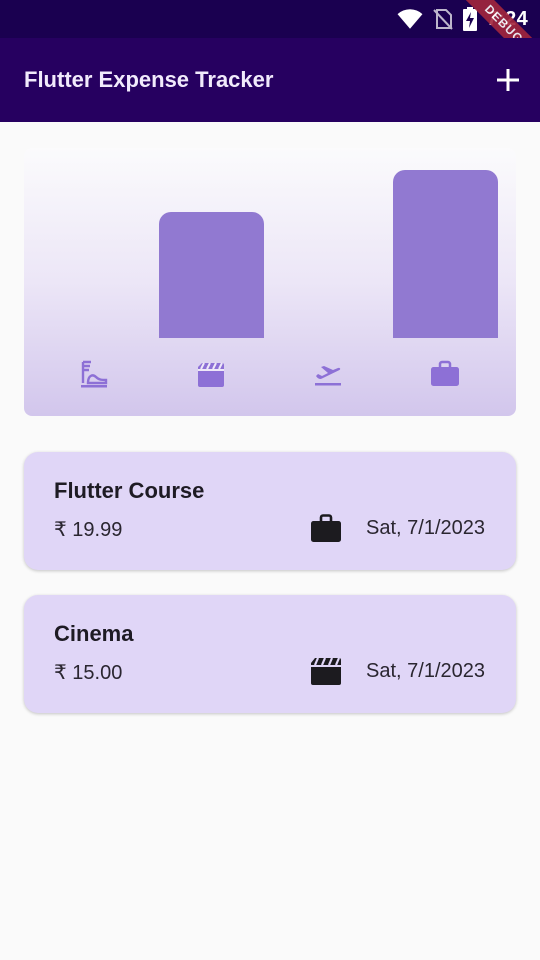 The image size is (540, 960). I want to click on lunch-dining-icon, so click(94, 374).